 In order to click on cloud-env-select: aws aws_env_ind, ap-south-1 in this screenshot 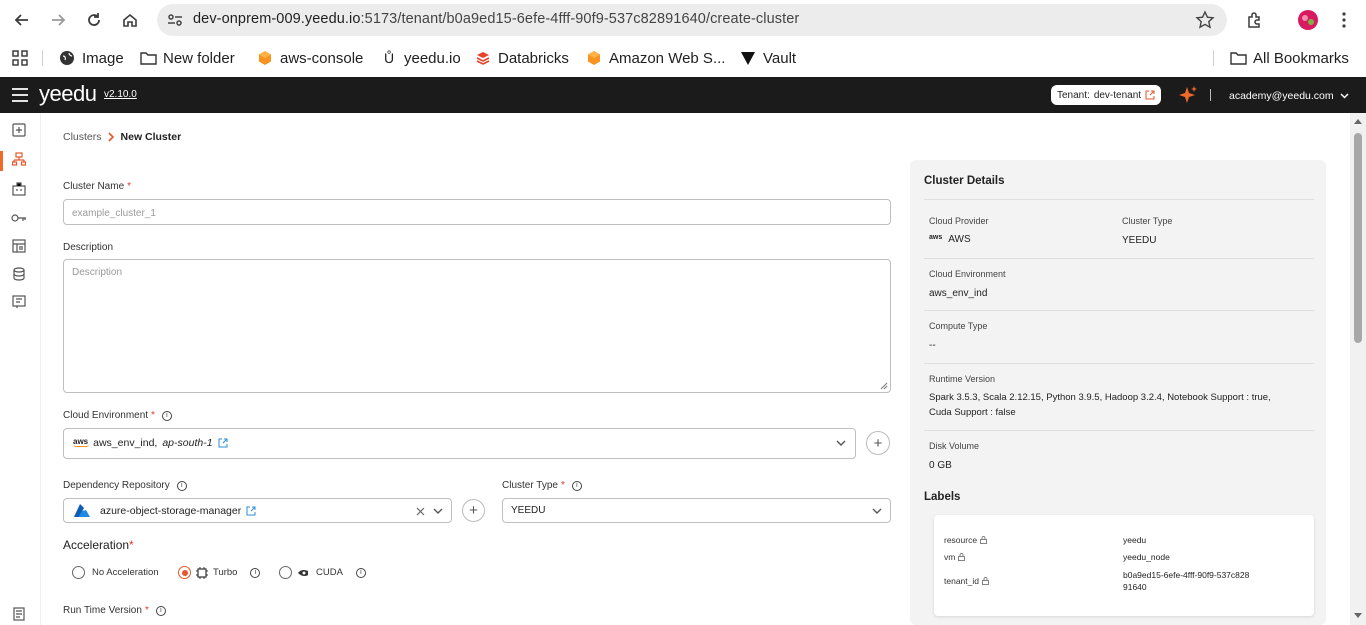, I will do `click(459, 443)`.